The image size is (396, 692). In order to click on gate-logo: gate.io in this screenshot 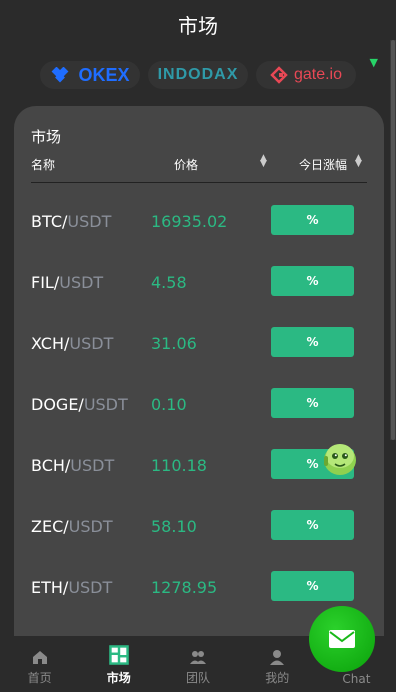, I will do `click(306, 75)`.